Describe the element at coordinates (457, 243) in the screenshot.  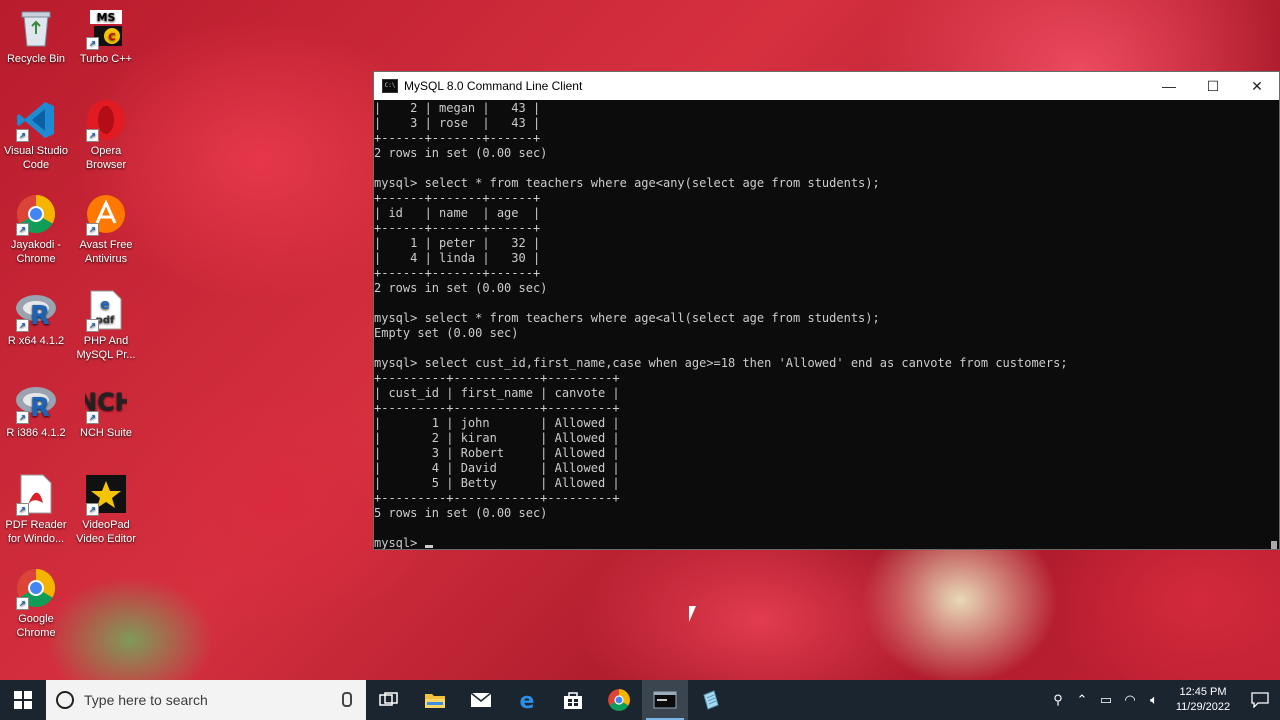
I see `console-line: | 1 | peter | 32 |` at that location.